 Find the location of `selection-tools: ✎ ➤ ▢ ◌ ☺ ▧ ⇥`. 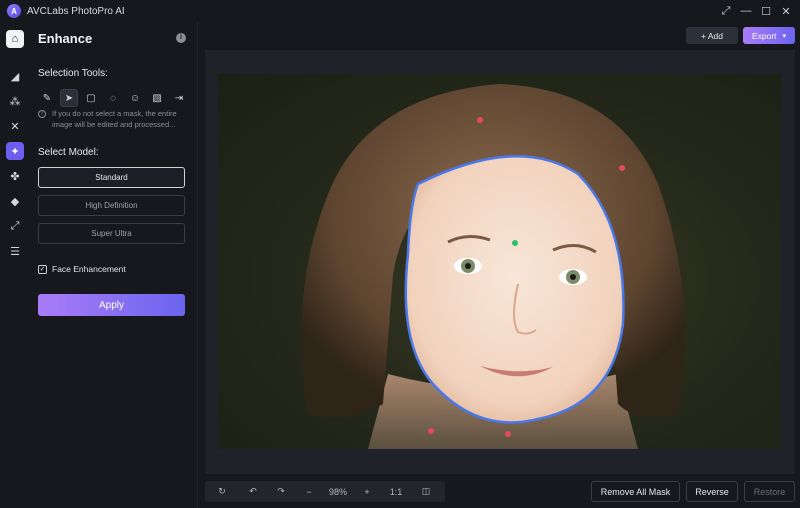

selection-tools: ✎ ➤ ▢ ◌ ☺ ▧ ⇥ is located at coordinates (113, 98).